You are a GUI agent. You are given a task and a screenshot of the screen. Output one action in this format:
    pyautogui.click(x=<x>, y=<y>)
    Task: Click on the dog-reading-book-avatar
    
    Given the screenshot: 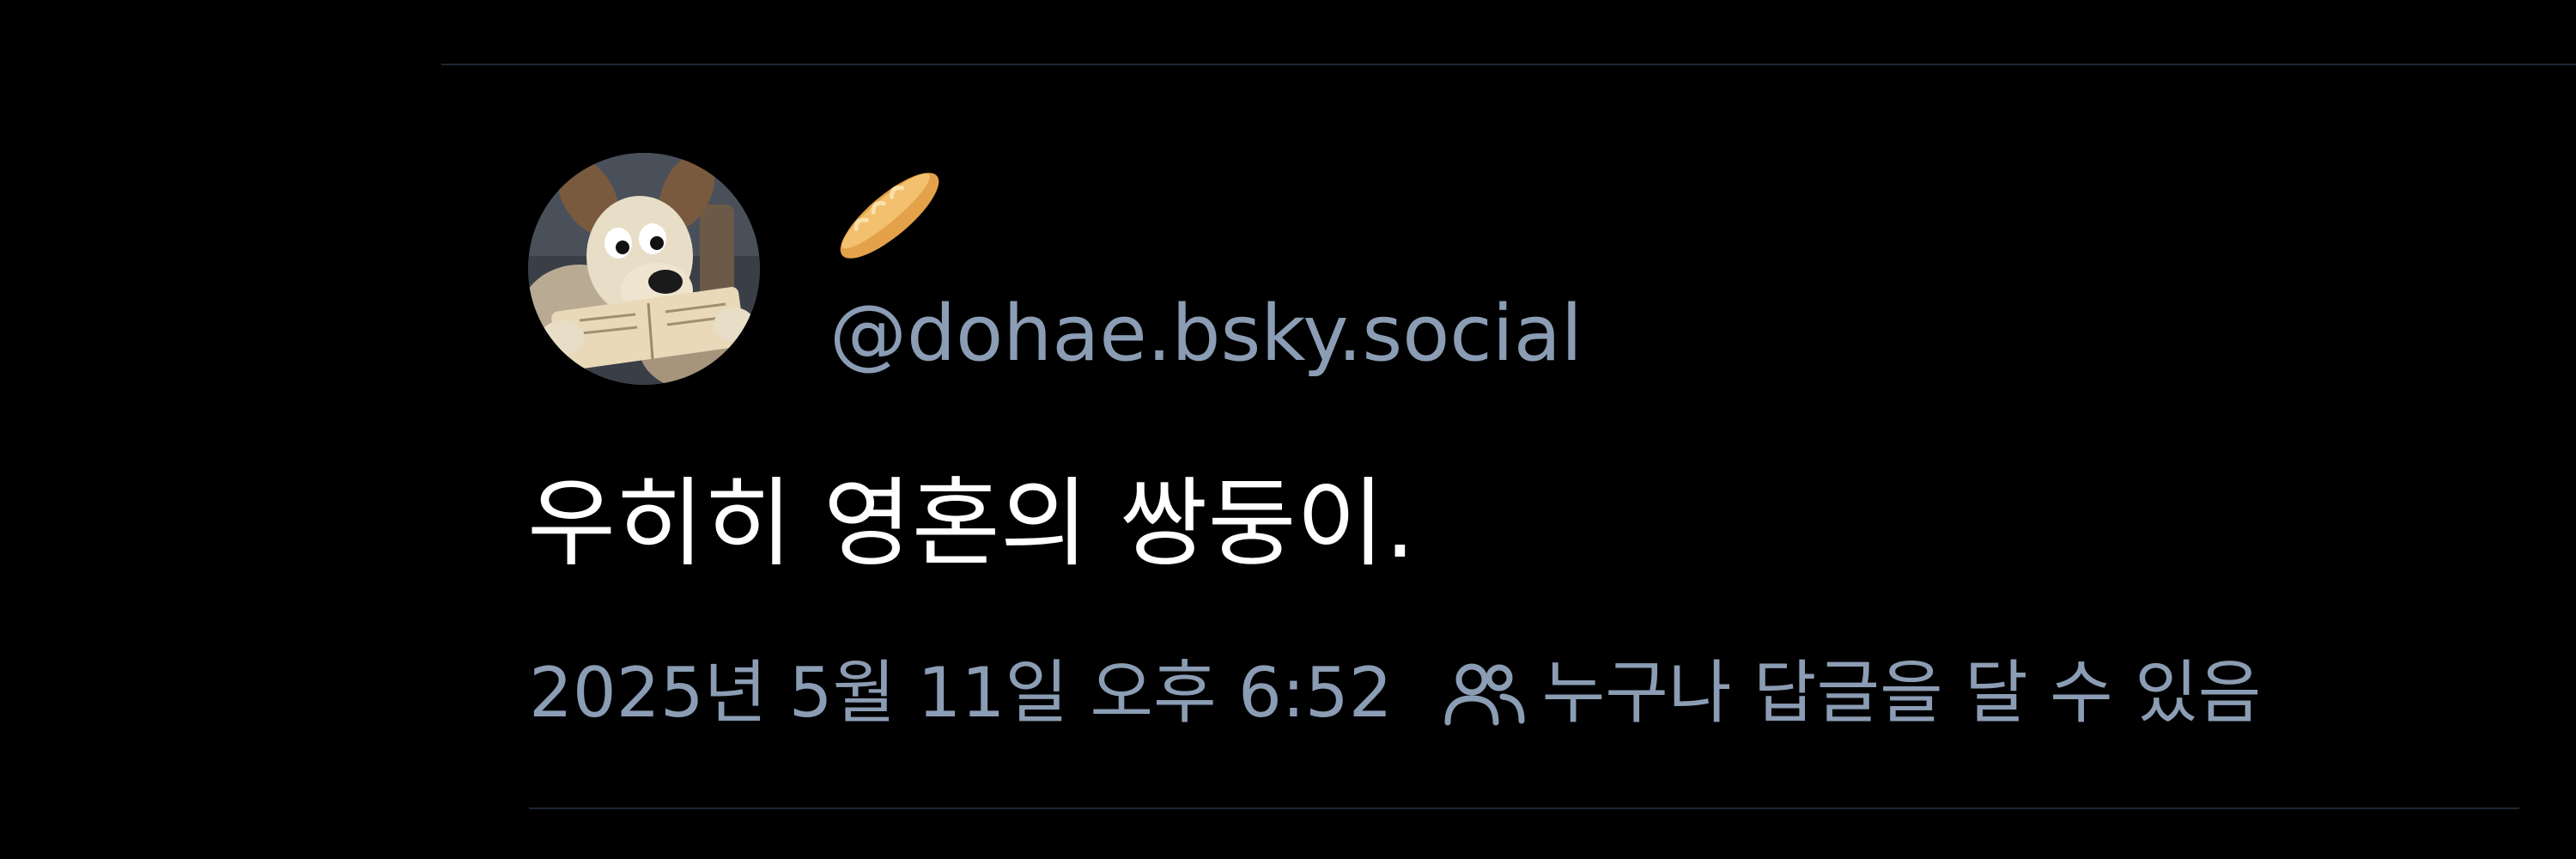 What is the action you would take?
    pyautogui.click(x=644, y=269)
    